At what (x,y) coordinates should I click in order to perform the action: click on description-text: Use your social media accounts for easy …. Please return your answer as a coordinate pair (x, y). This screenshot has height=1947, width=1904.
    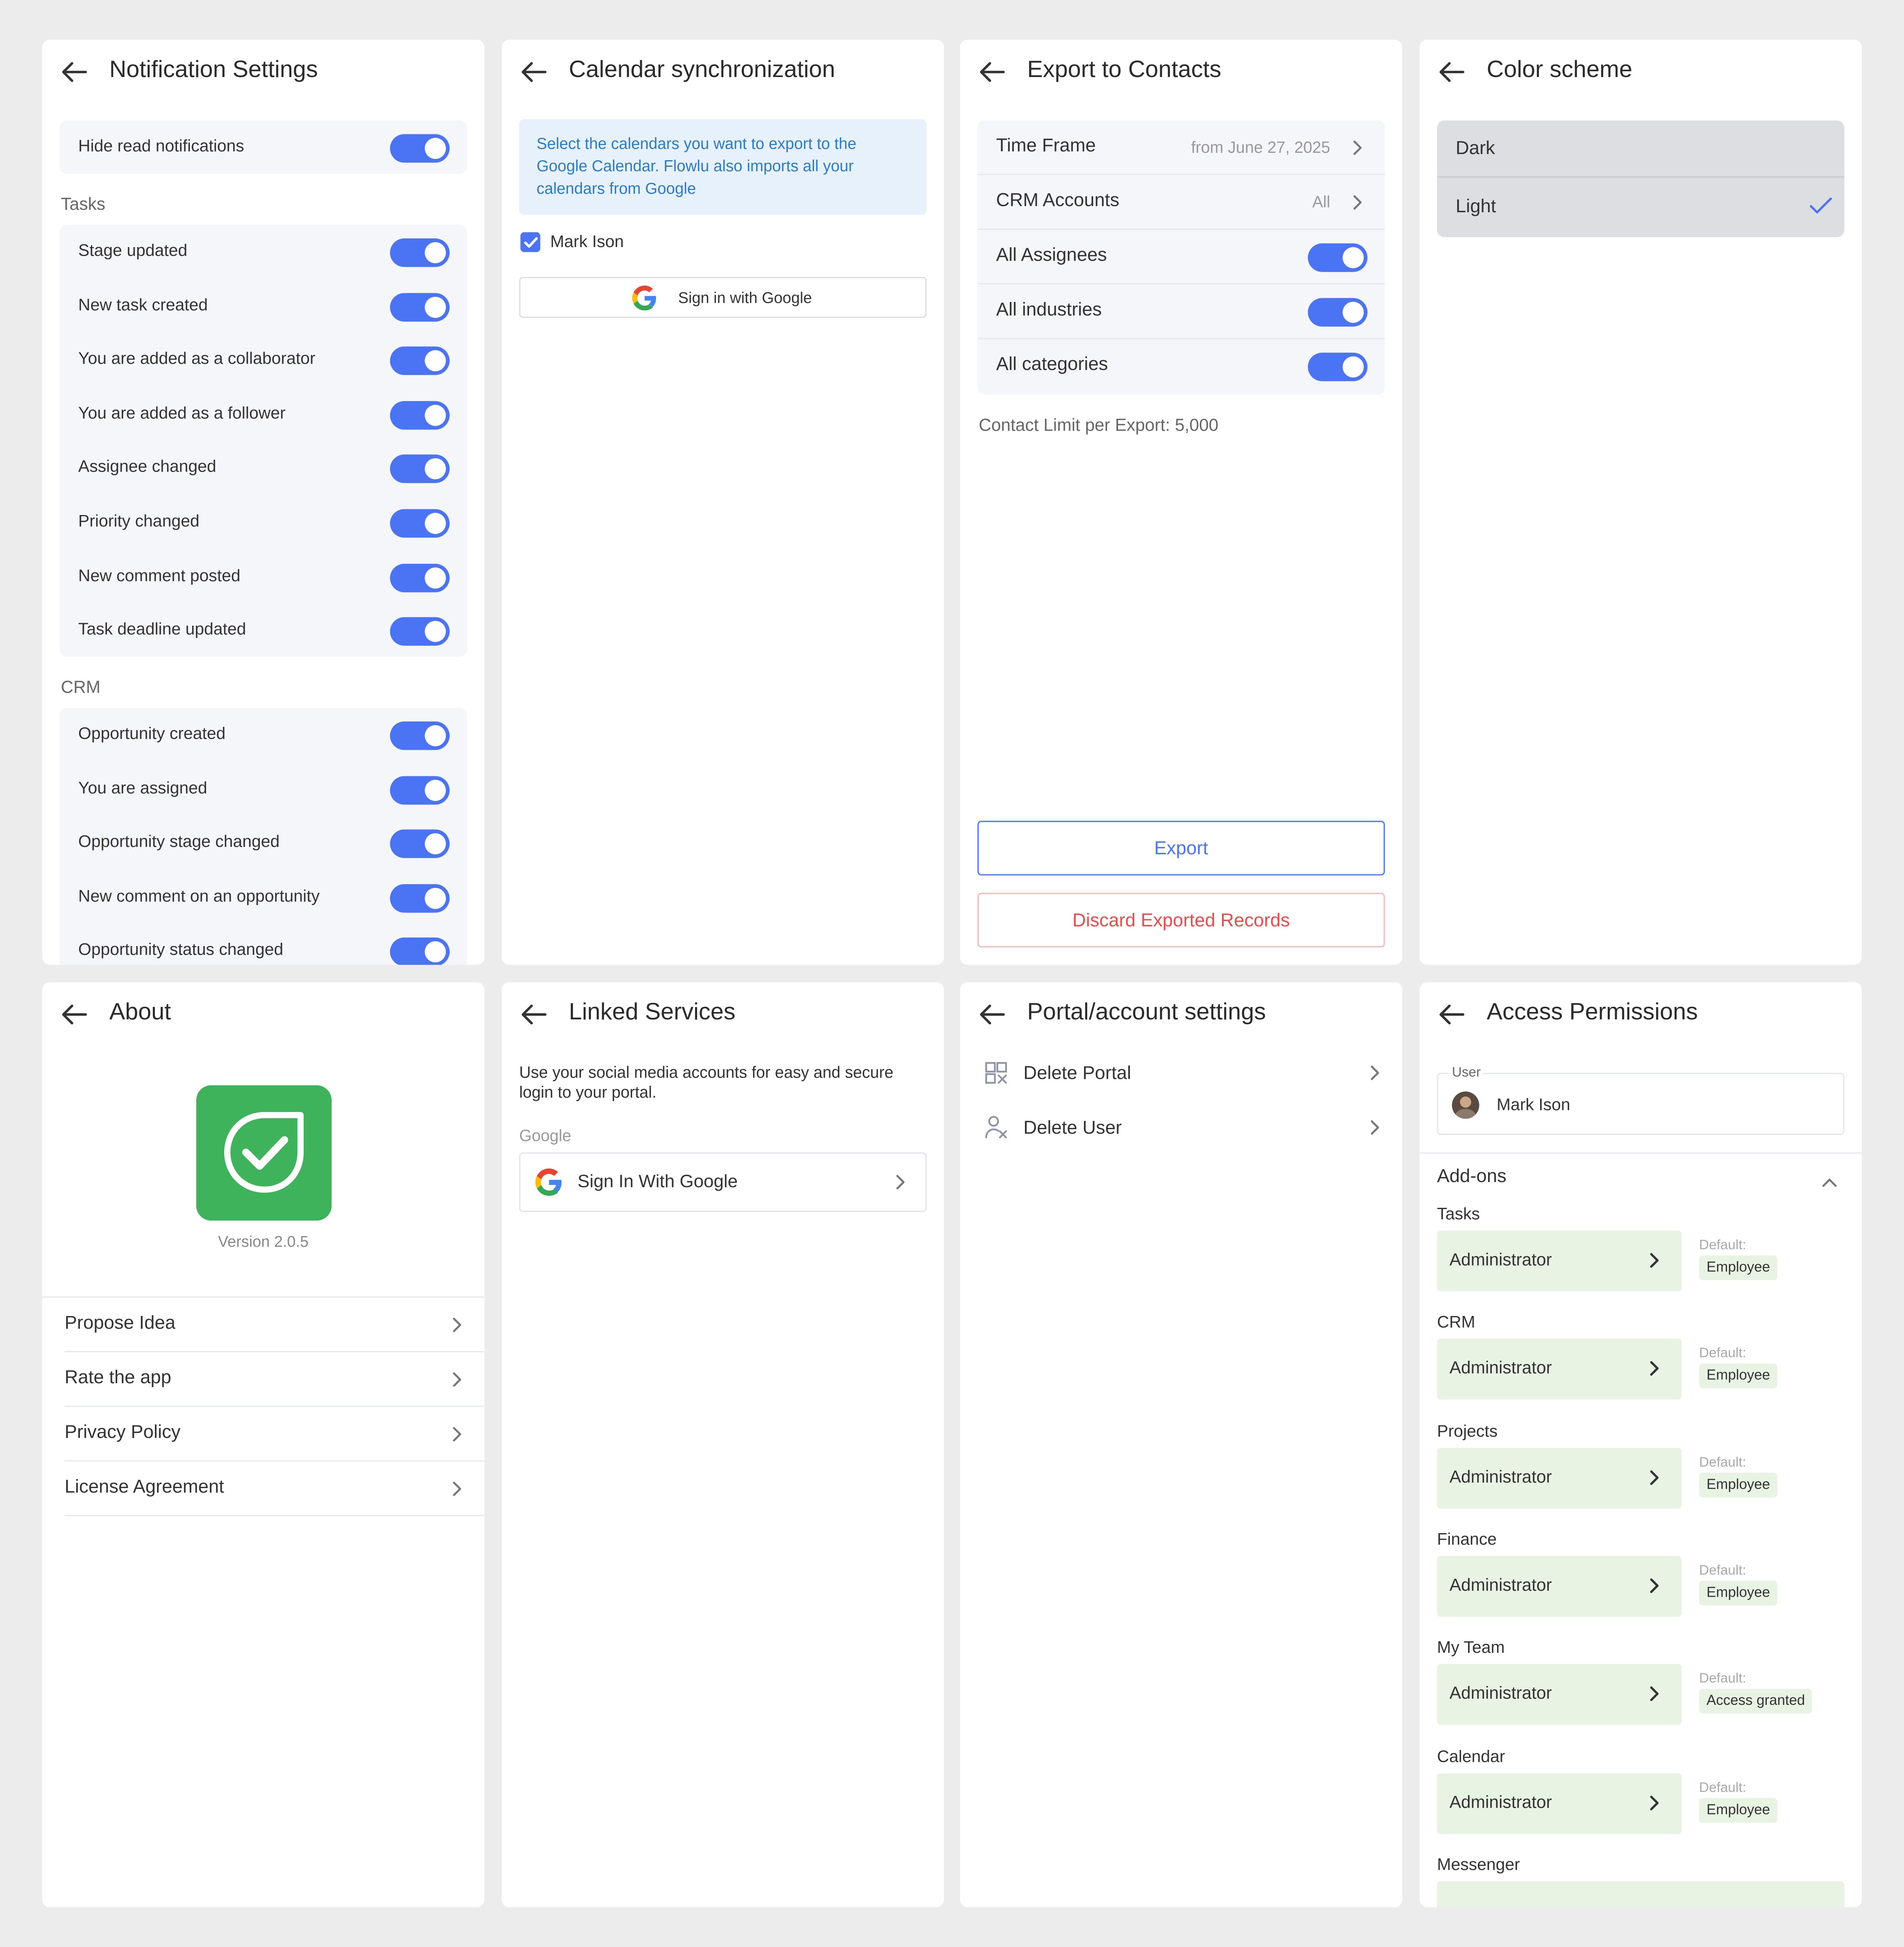
    Looking at the image, I should click on (707, 1083).